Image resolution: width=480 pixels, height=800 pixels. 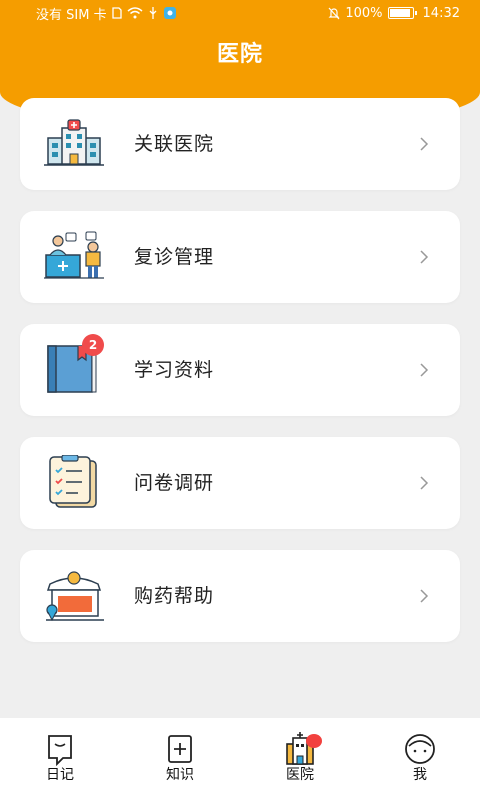 I want to click on usb-icon, so click(x=153, y=13).